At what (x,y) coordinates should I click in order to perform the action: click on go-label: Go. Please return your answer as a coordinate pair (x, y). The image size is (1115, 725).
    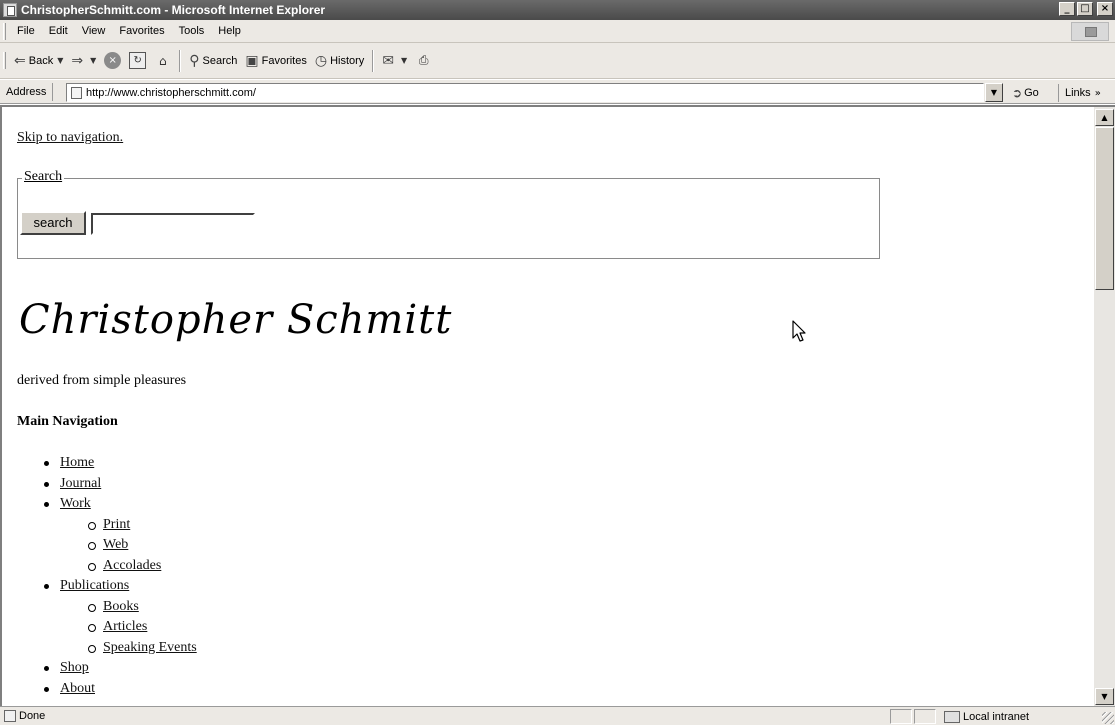
    Looking at the image, I should click on (1031, 93).